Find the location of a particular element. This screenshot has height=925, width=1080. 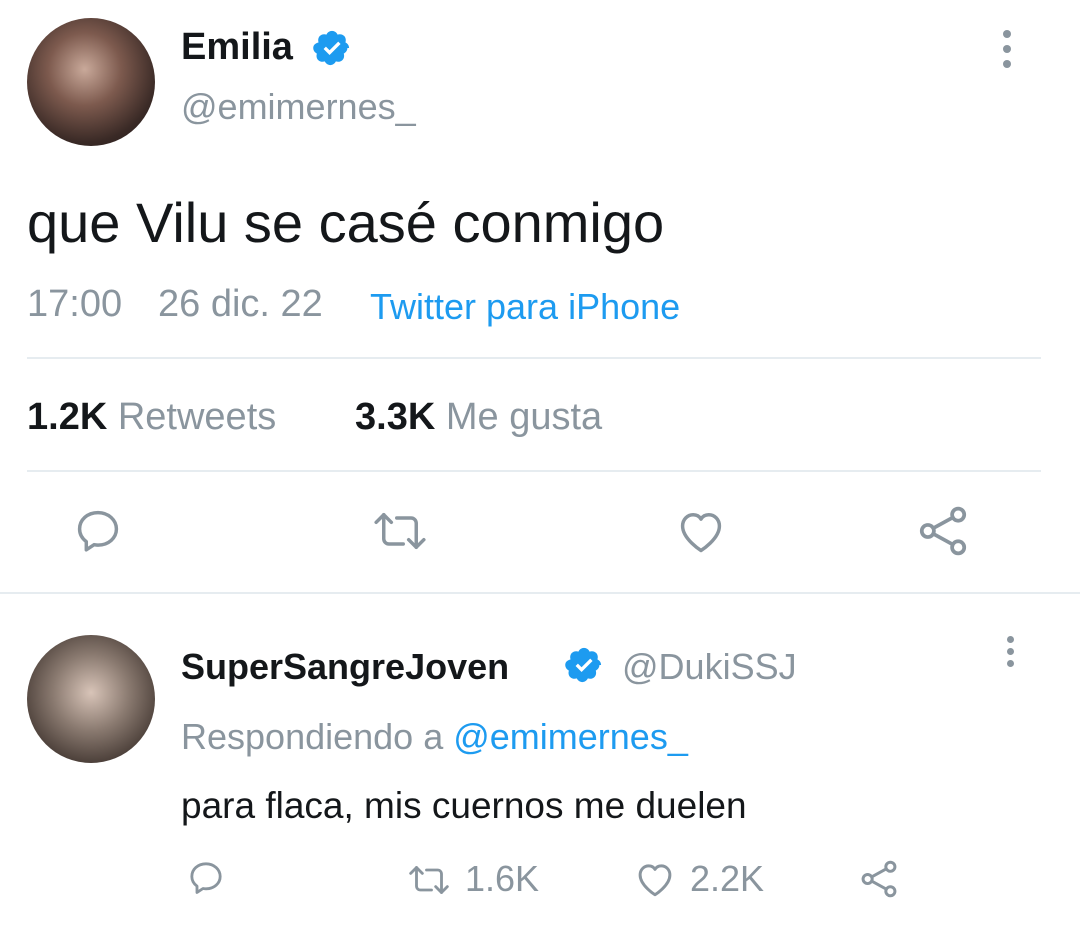

retweets-stat: 1.2K Retweets is located at coordinates (151, 417).